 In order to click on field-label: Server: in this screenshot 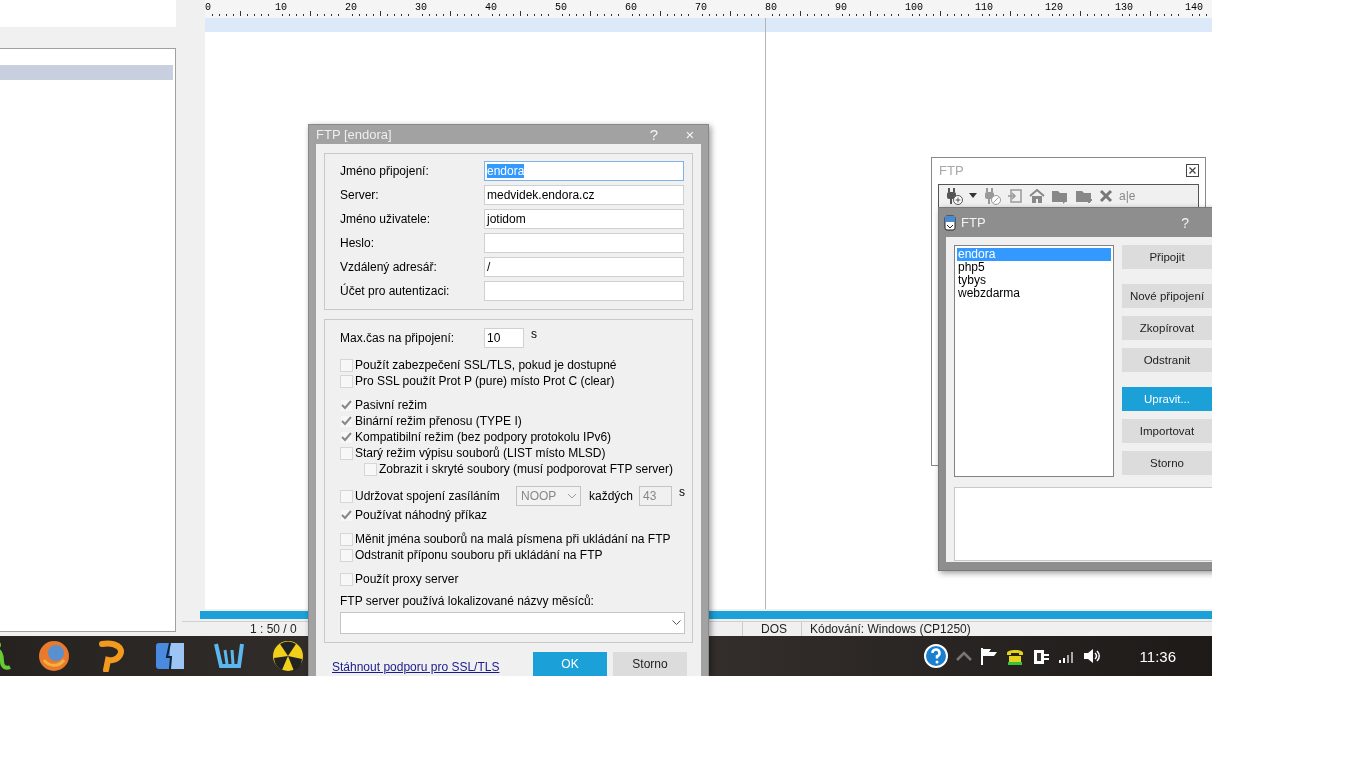, I will do `click(360, 195)`.